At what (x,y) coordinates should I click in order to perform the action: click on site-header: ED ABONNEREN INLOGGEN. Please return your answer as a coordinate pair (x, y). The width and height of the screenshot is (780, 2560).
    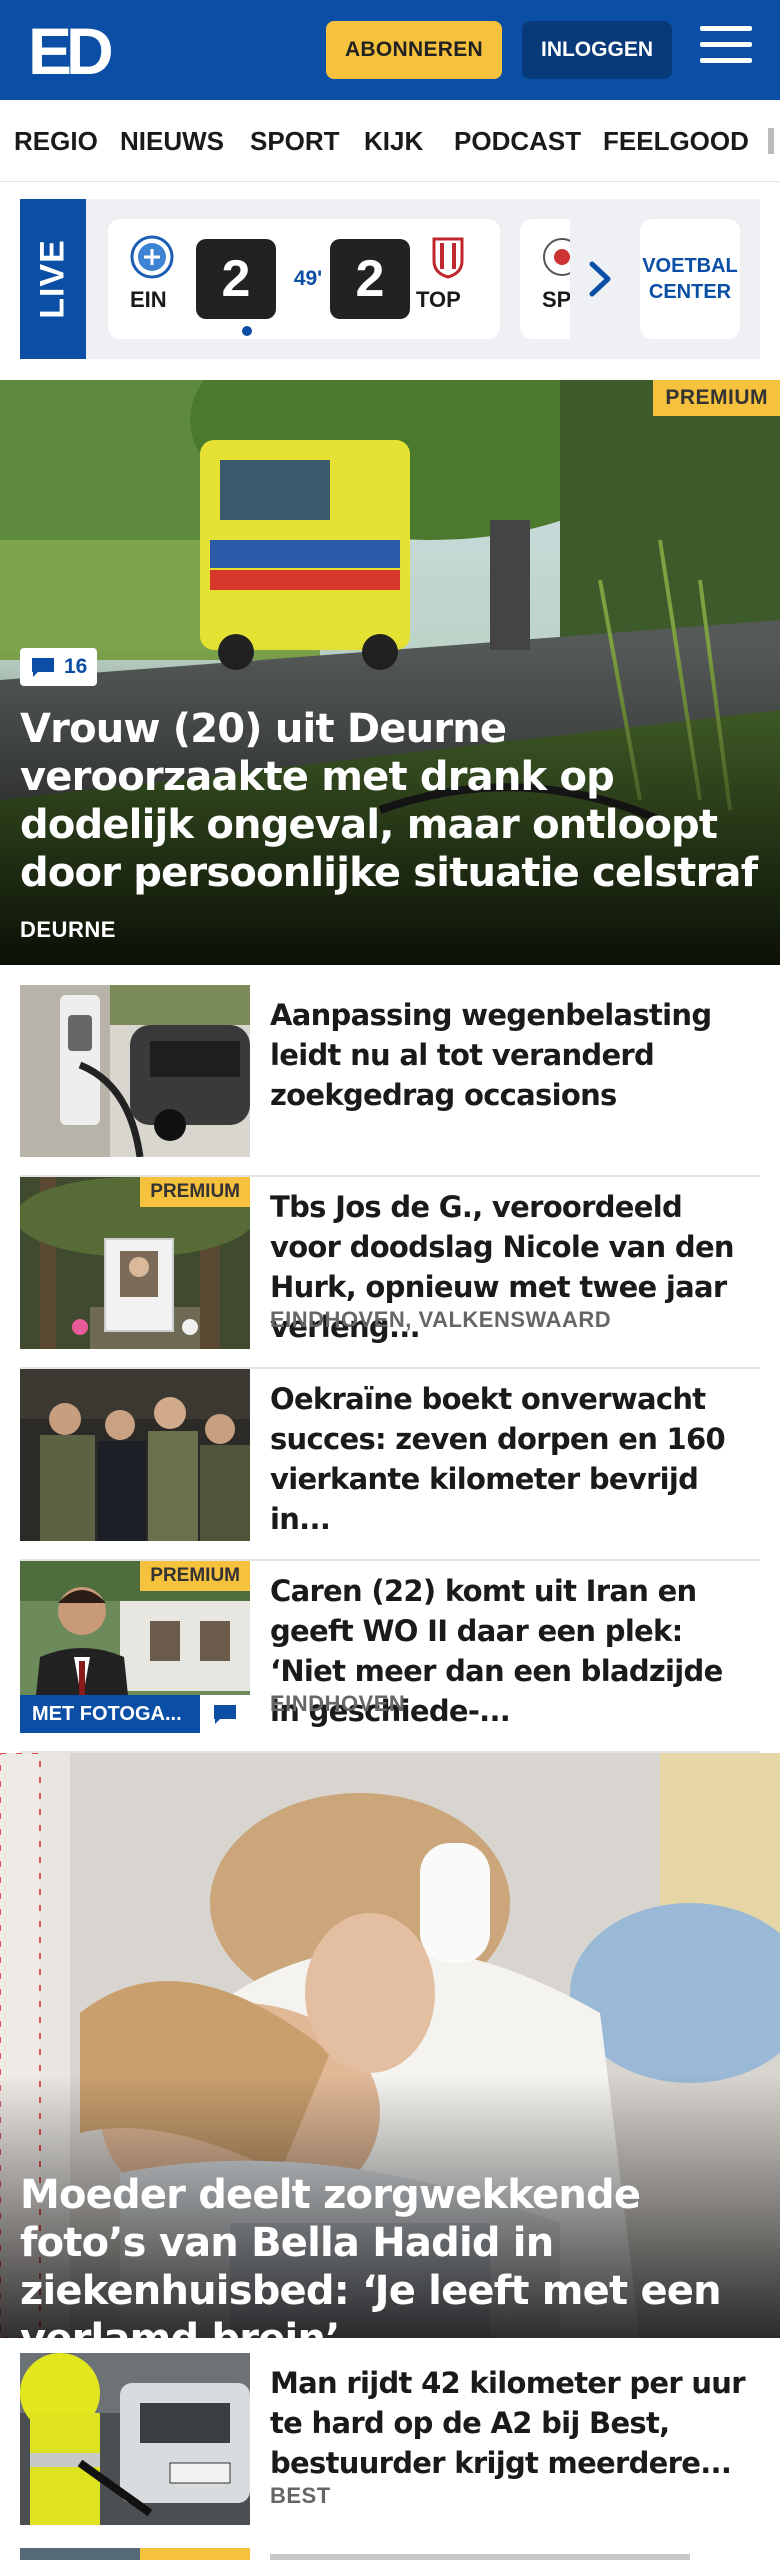
    Looking at the image, I should click on (390, 50).